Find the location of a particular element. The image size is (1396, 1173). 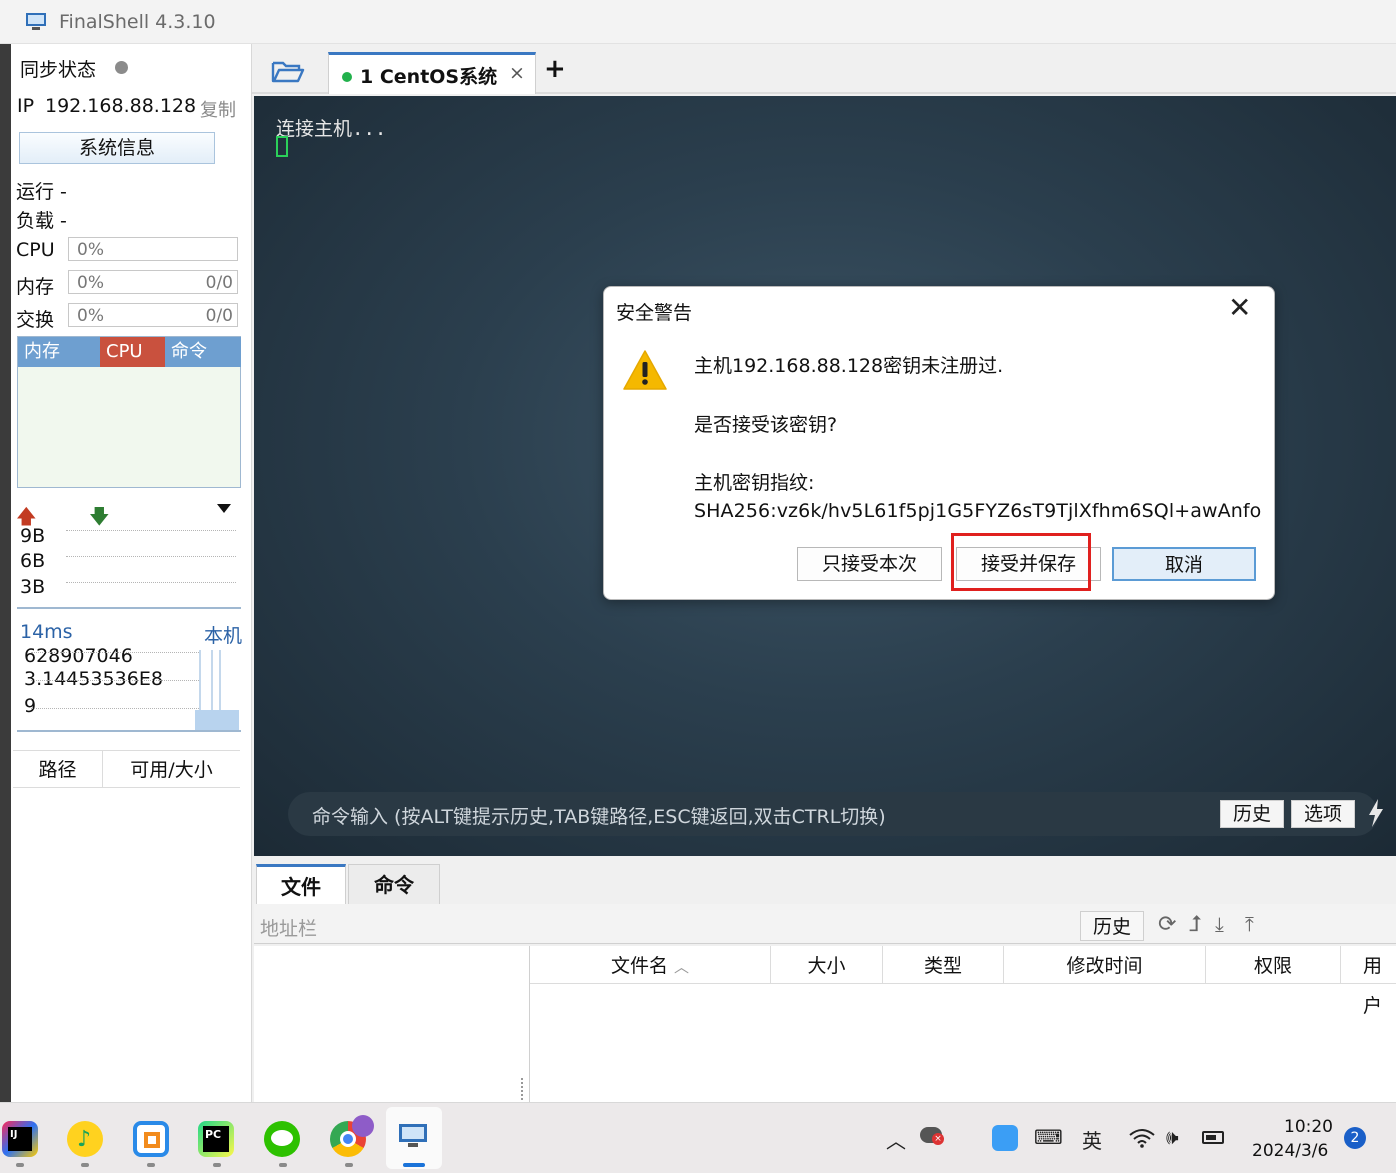

dialog-message-host: 主机192.168.88.128密钥未注册过. is located at coordinates (849, 366).